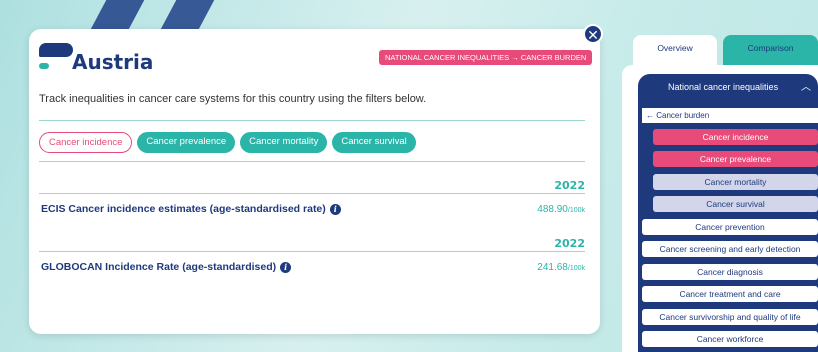  I want to click on nav-item-diagnosis: Cancer diagnosis, so click(730, 272).